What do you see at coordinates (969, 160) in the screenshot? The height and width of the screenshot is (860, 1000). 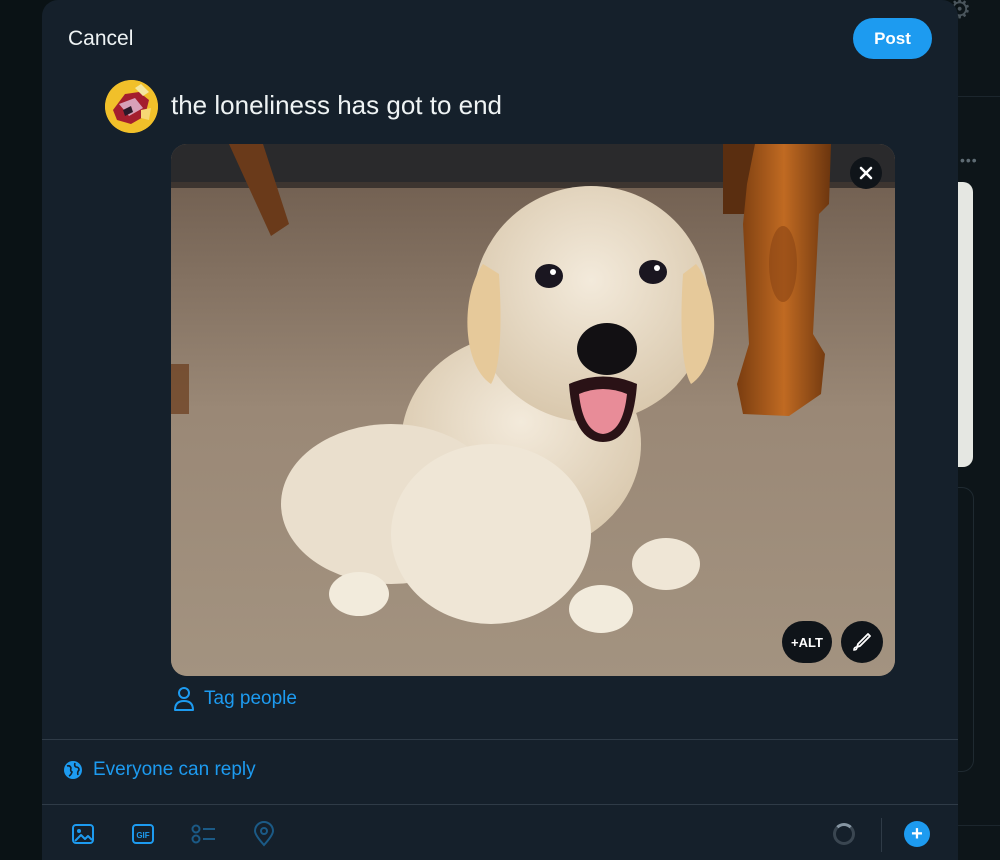 I see `more-icon: •••` at bounding box center [969, 160].